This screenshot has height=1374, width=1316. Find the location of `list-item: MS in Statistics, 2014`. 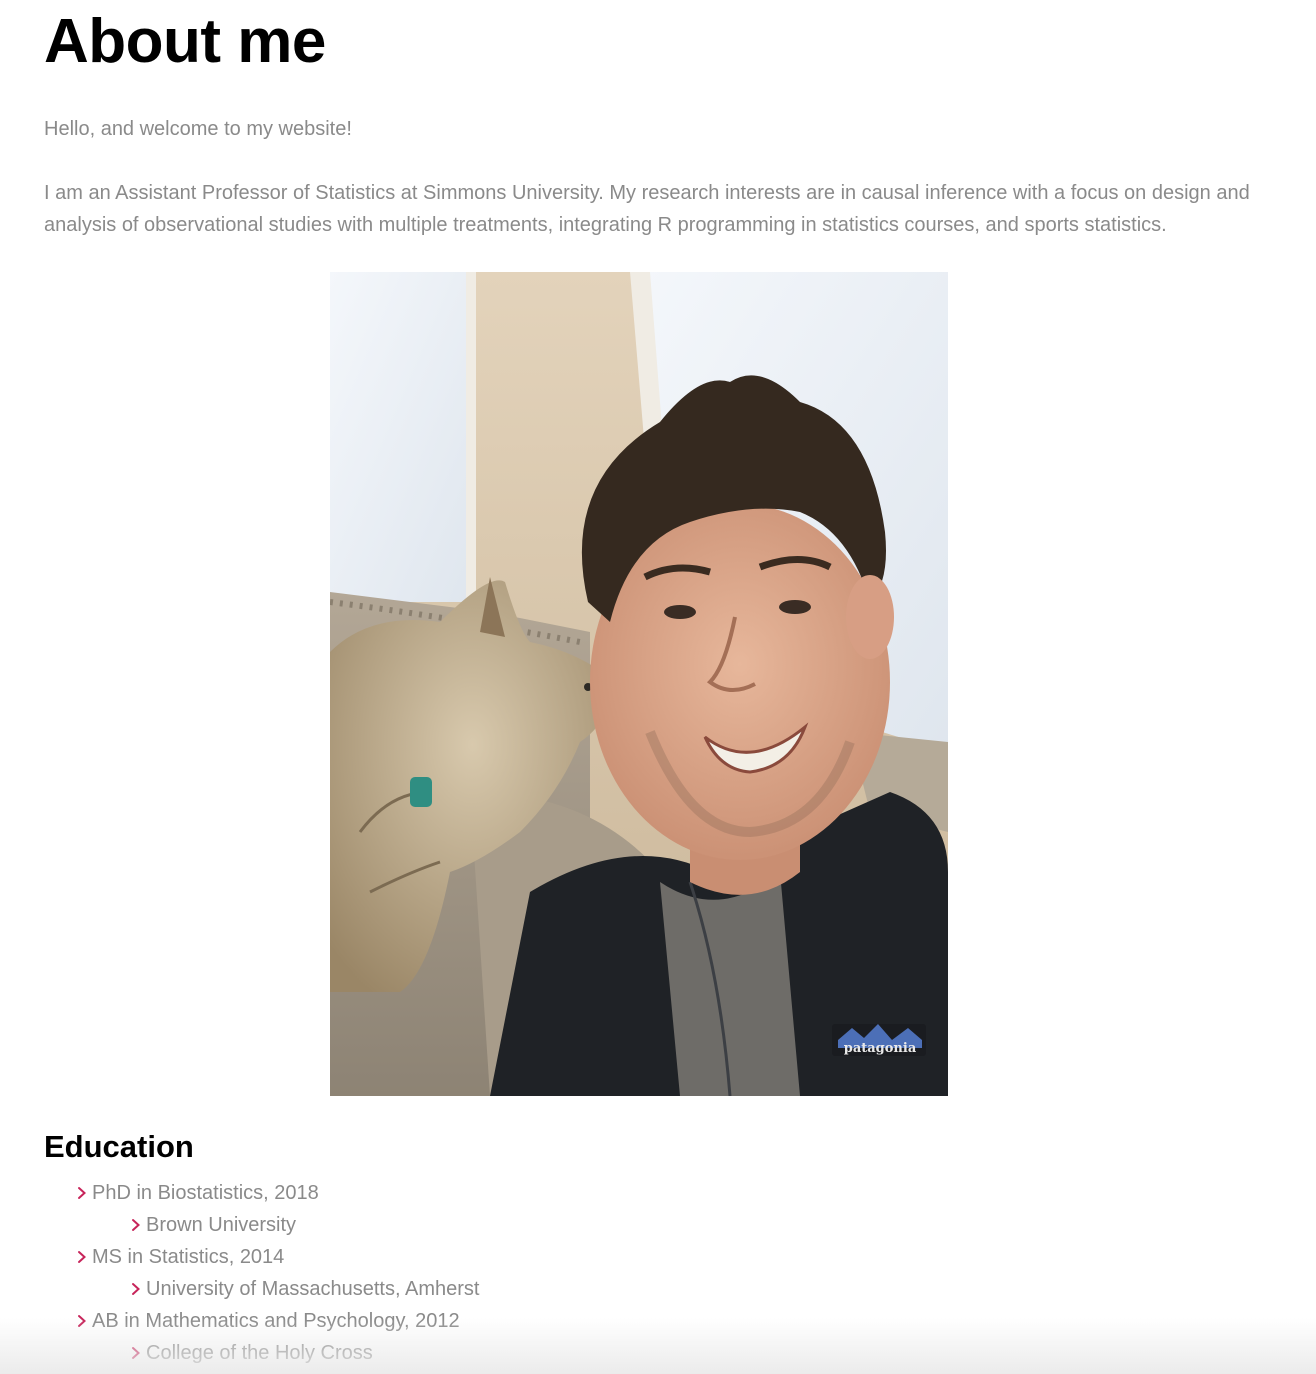

list-item: MS in Statistics, 2014 is located at coordinates (276, 1257).